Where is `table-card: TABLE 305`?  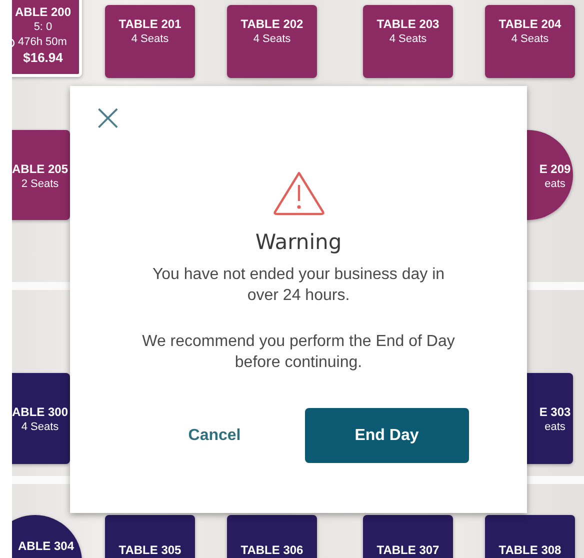 table-card: TABLE 305 is located at coordinates (150, 536).